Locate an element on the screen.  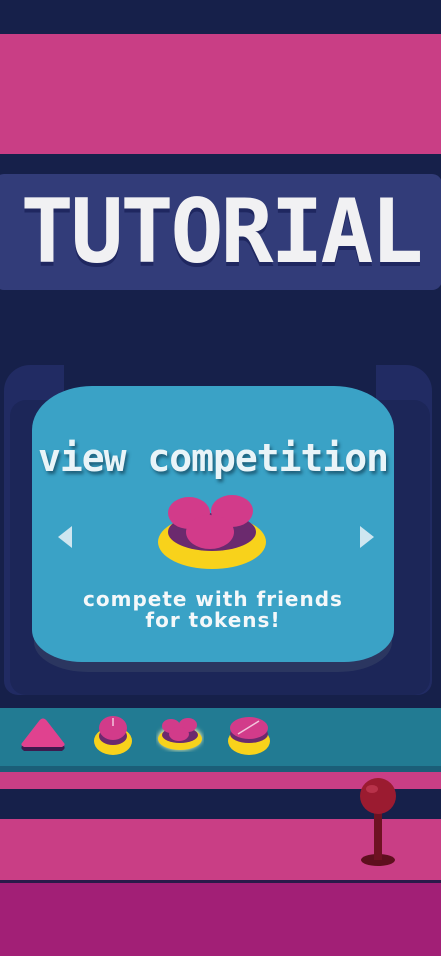
joystick-icon is located at coordinates (378, 822).